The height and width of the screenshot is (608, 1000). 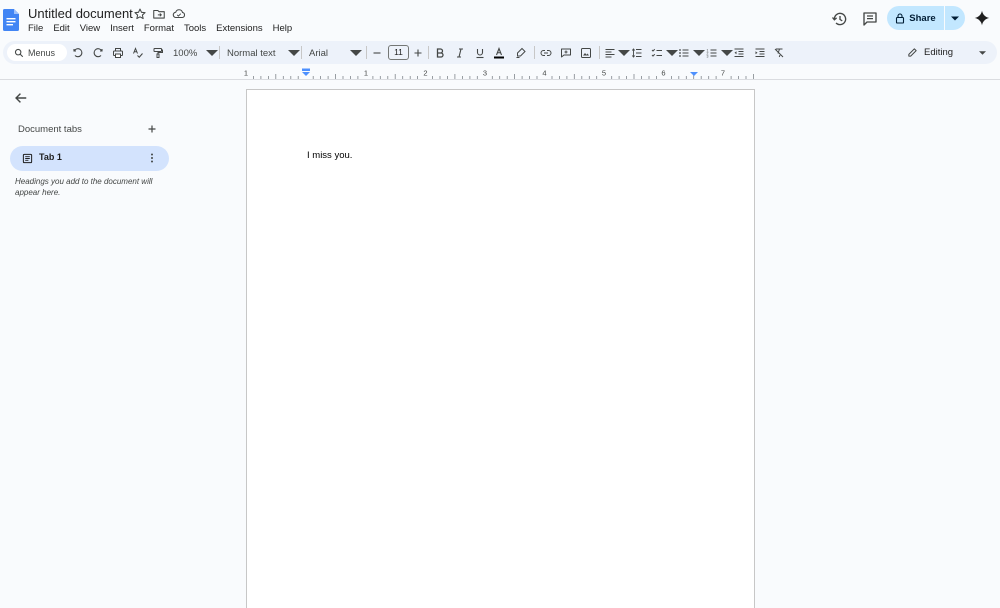 What do you see at coordinates (418, 53) in the screenshot?
I see `increase-font-size-icon` at bounding box center [418, 53].